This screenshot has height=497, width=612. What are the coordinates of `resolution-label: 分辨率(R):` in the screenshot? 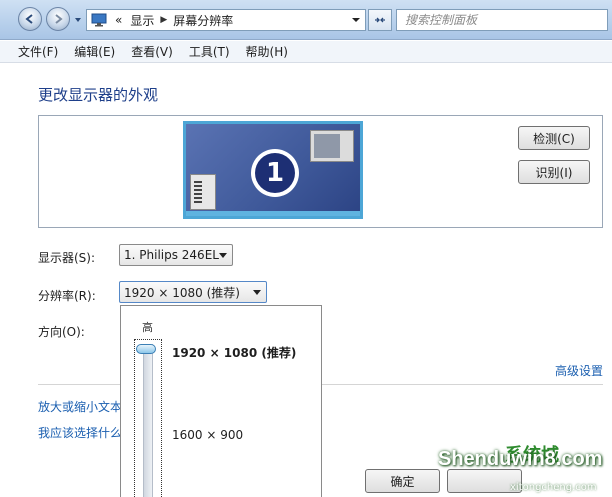 It's located at (67, 296).